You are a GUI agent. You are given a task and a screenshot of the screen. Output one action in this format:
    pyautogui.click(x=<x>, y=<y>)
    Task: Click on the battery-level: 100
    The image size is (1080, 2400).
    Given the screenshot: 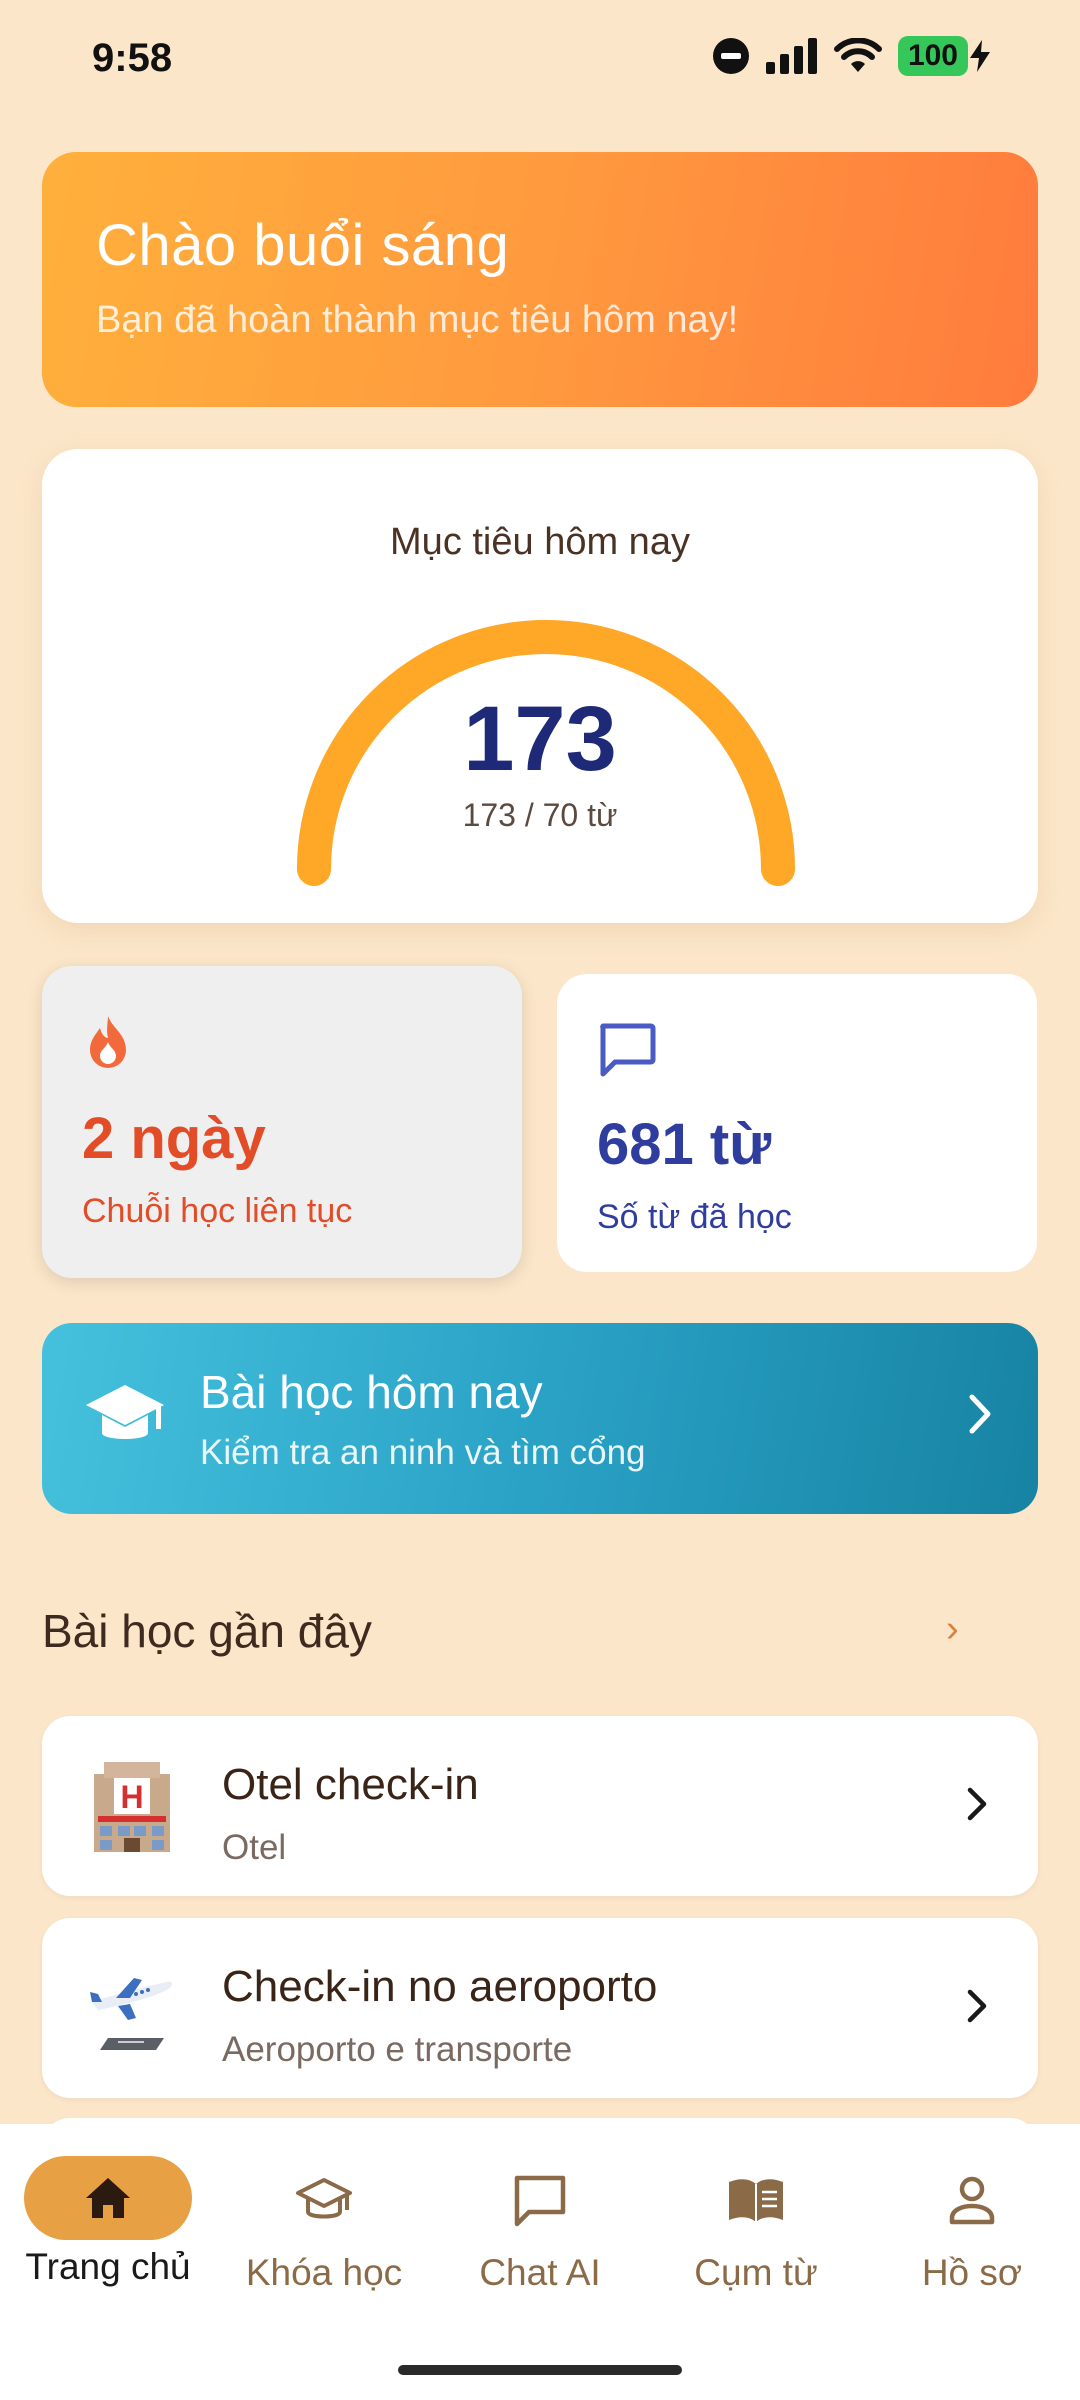 What is the action you would take?
    pyautogui.click(x=932, y=55)
    